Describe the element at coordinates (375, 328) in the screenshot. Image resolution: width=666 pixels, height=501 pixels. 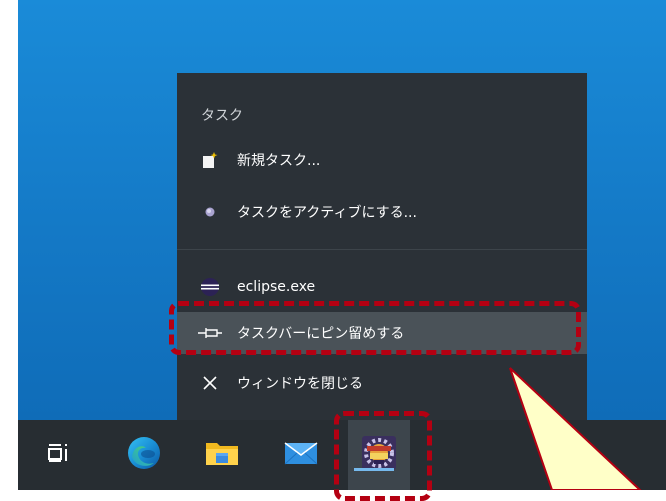
I see `pin-item-highlight-annotation` at that location.